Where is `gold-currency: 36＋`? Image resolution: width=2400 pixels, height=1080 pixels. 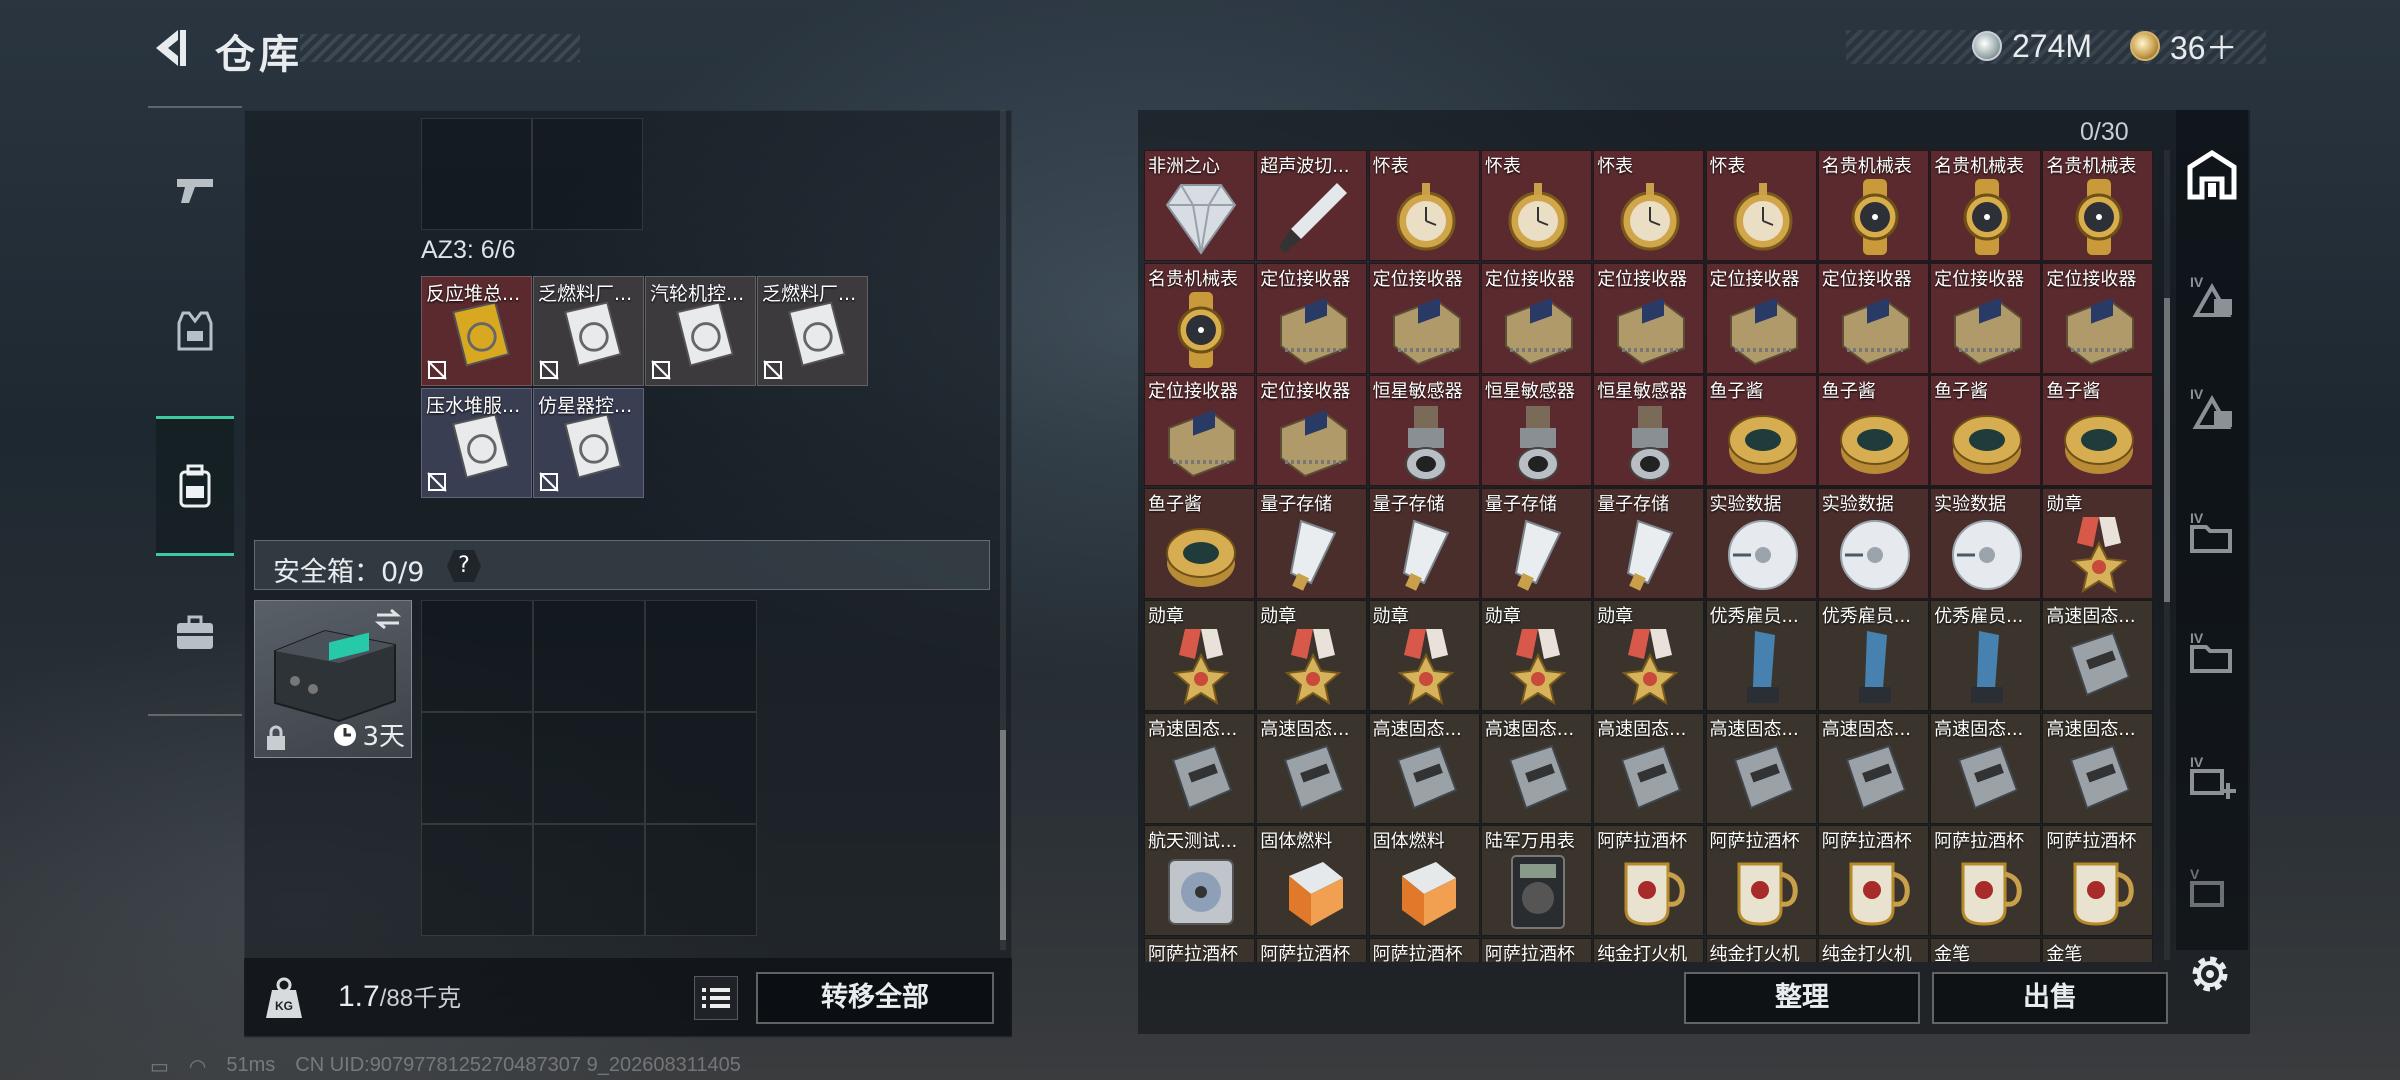 gold-currency: 36＋ is located at coordinates (2184, 46).